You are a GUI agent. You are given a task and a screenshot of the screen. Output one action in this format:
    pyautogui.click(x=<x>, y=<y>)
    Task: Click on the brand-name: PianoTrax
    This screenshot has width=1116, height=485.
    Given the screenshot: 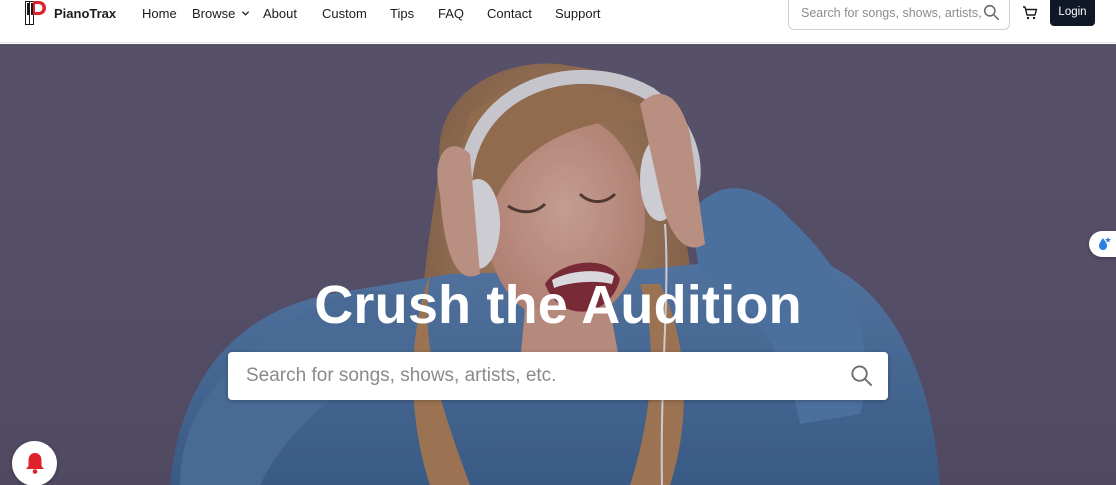 What is the action you would take?
    pyautogui.click(x=85, y=13)
    